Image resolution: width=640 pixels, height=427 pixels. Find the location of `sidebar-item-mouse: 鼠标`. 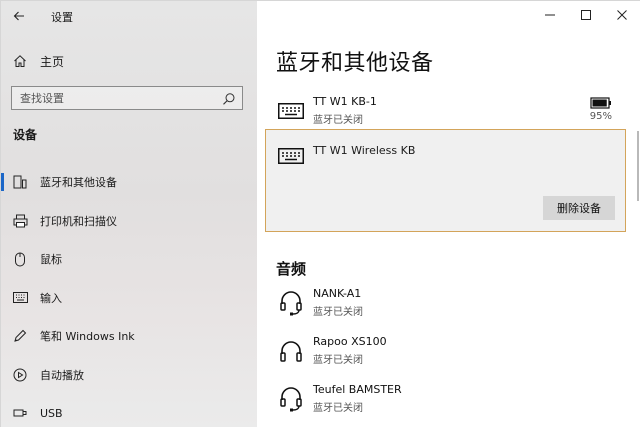

sidebar-item-mouse: 鼠标 is located at coordinates (129, 259).